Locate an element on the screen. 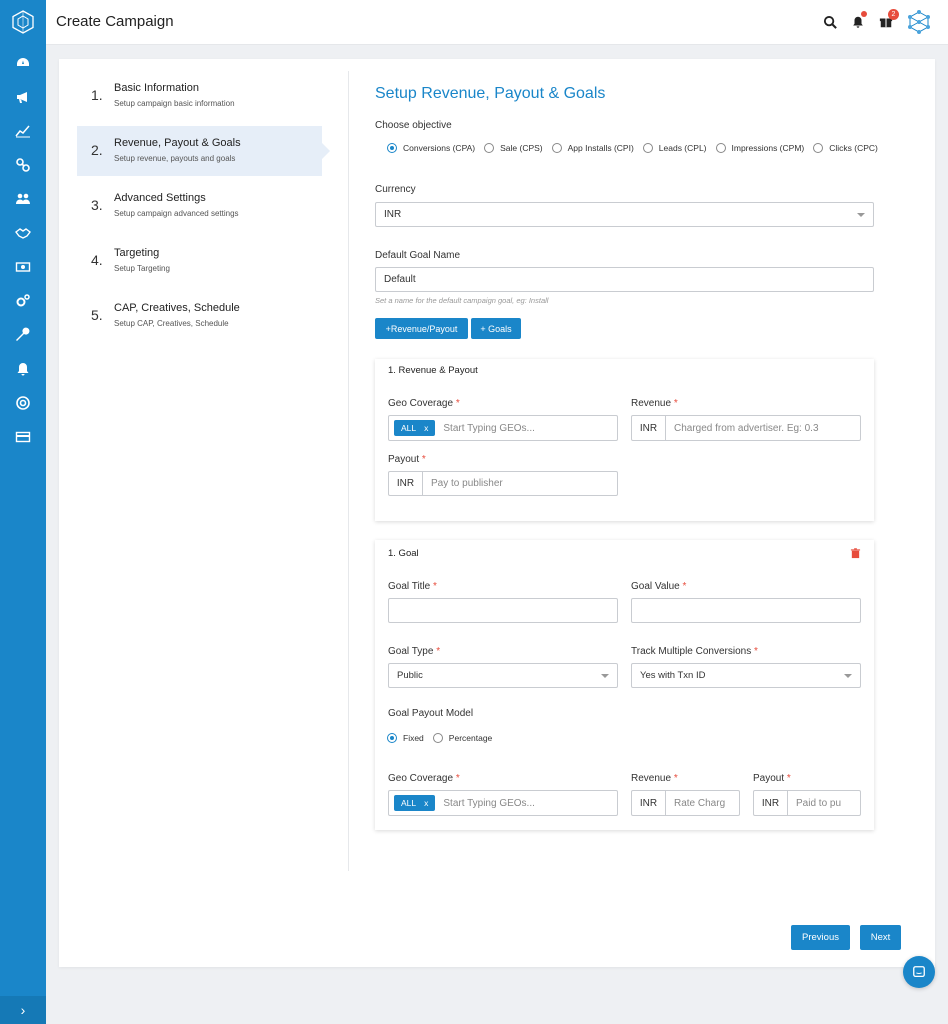 This screenshot has width=948, height=1024. payout-input: INR Pay to publisher is located at coordinates (503, 483).